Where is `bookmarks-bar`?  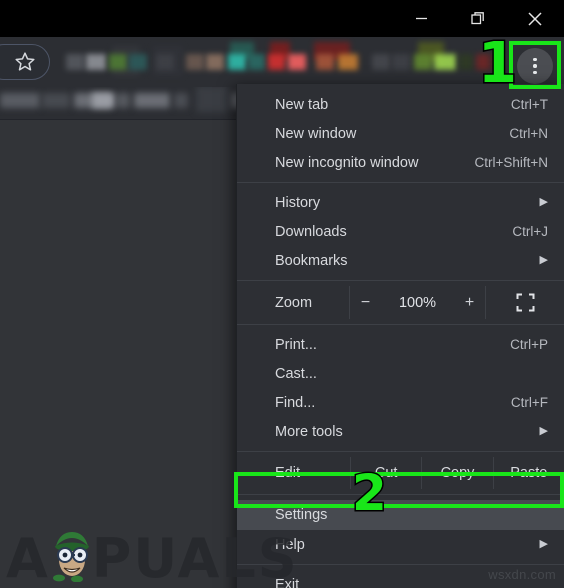
bookmarks-bar is located at coordinates (282, 62).